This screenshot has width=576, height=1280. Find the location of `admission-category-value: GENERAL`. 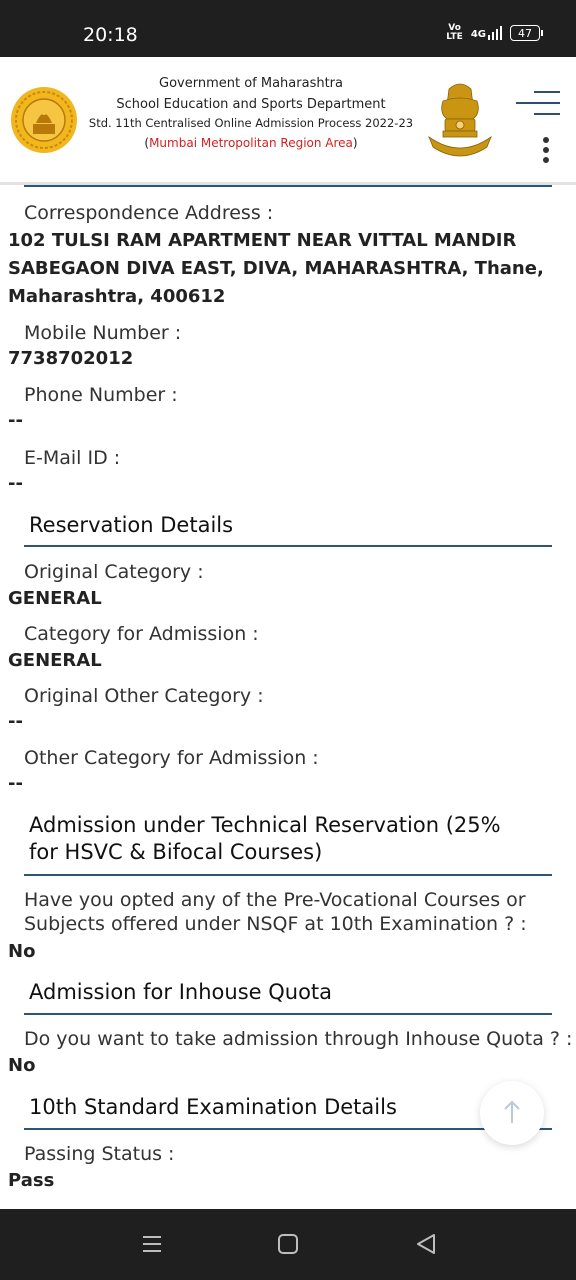

admission-category-value: GENERAL is located at coordinates (55, 660).